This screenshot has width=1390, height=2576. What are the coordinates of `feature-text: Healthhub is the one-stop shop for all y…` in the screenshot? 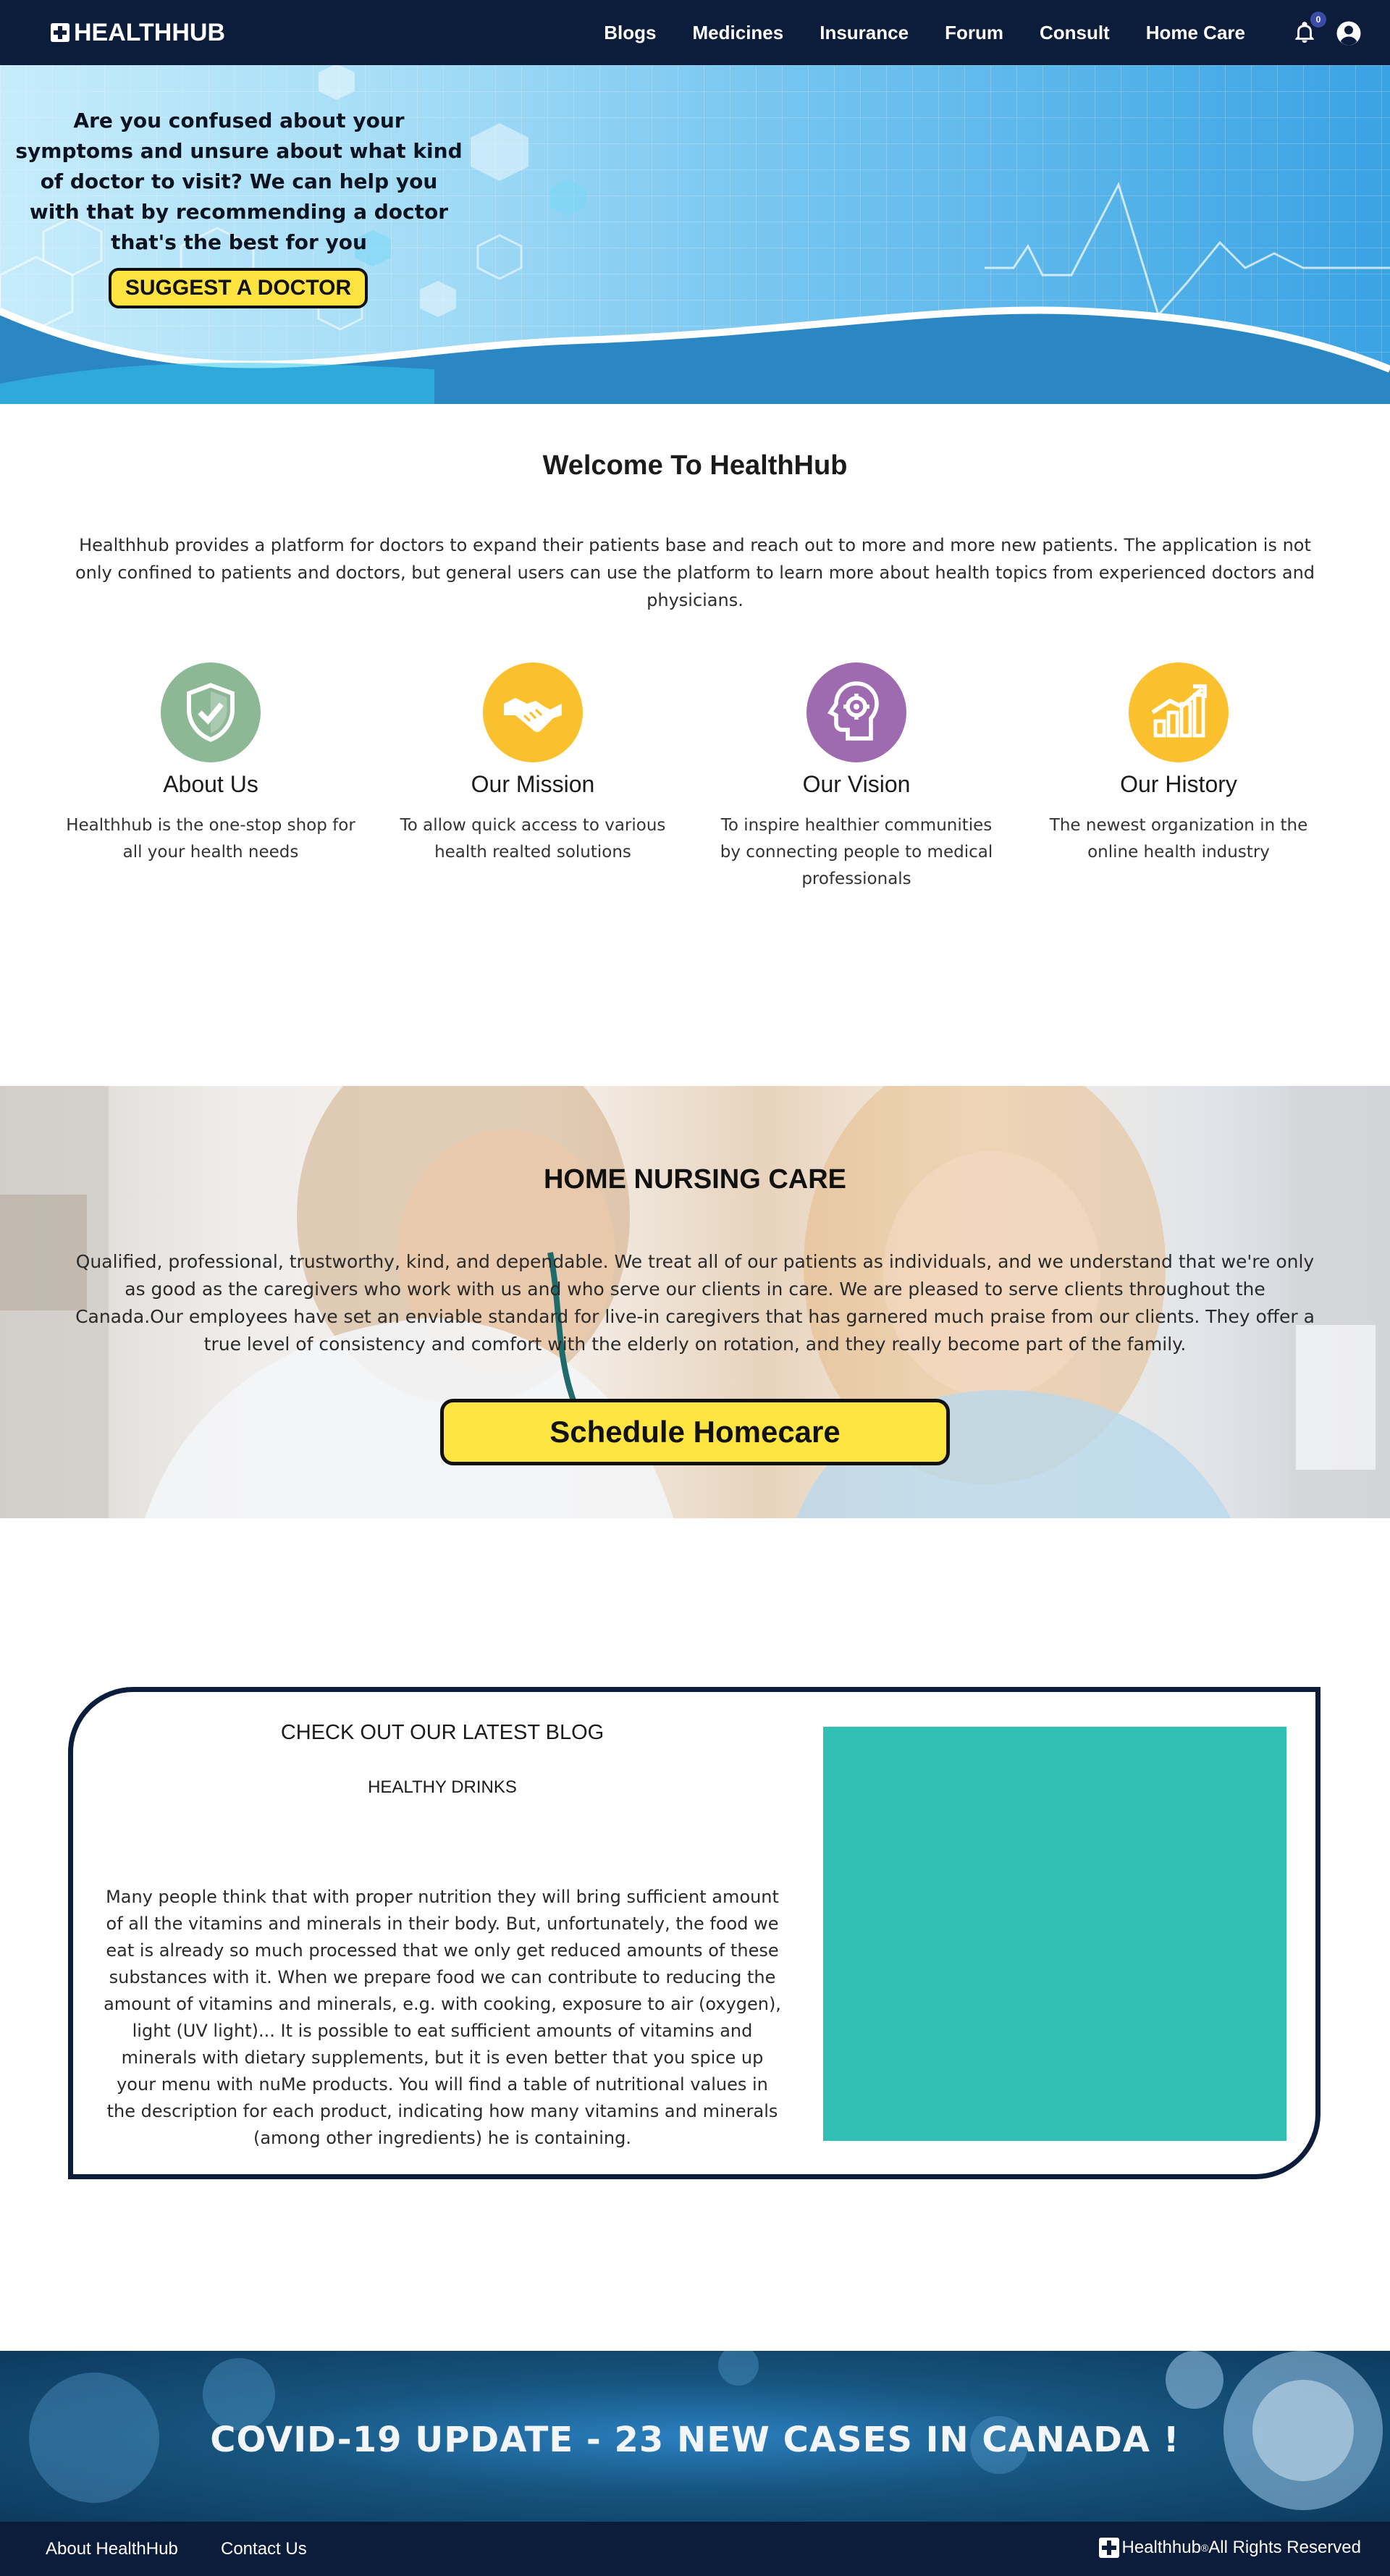 It's located at (211, 839).